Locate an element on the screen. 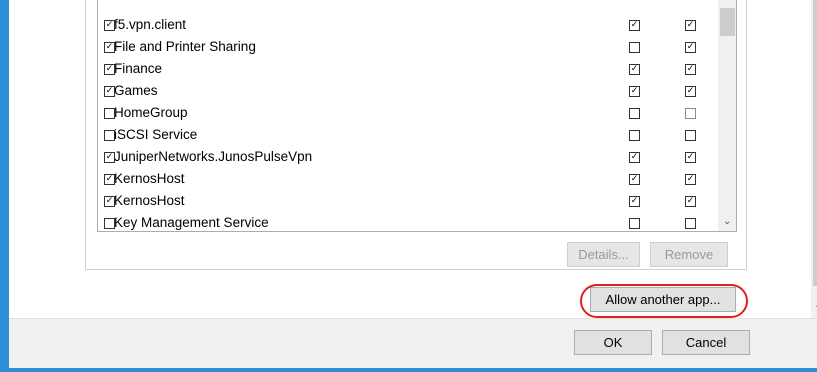  page-scrollbar: ⌄ is located at coordinates (814, 159).